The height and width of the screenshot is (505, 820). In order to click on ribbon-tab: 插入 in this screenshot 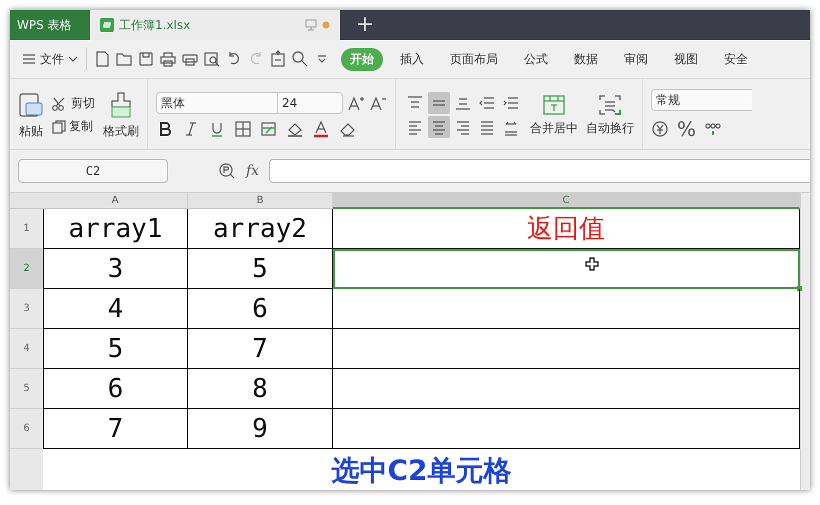, I will do `click(412, 59)`.